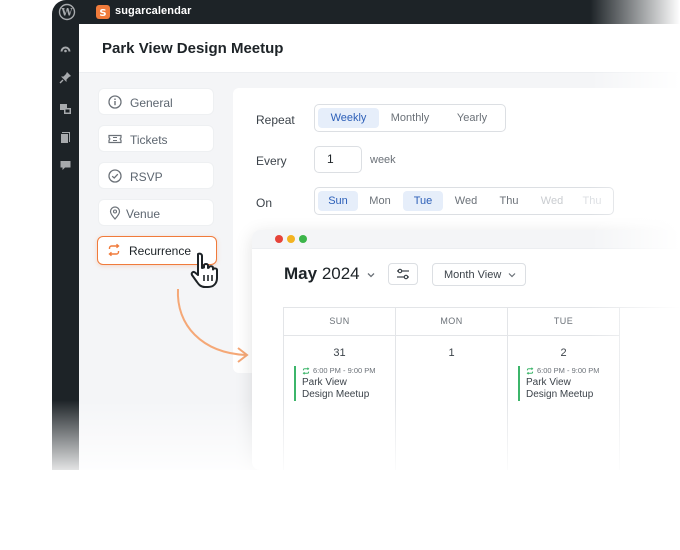 The width and height of the screenshot is (680, 550). Describe the element at coordinates (338, 159) in the screenshot. I see `every-input: 1` at that location.